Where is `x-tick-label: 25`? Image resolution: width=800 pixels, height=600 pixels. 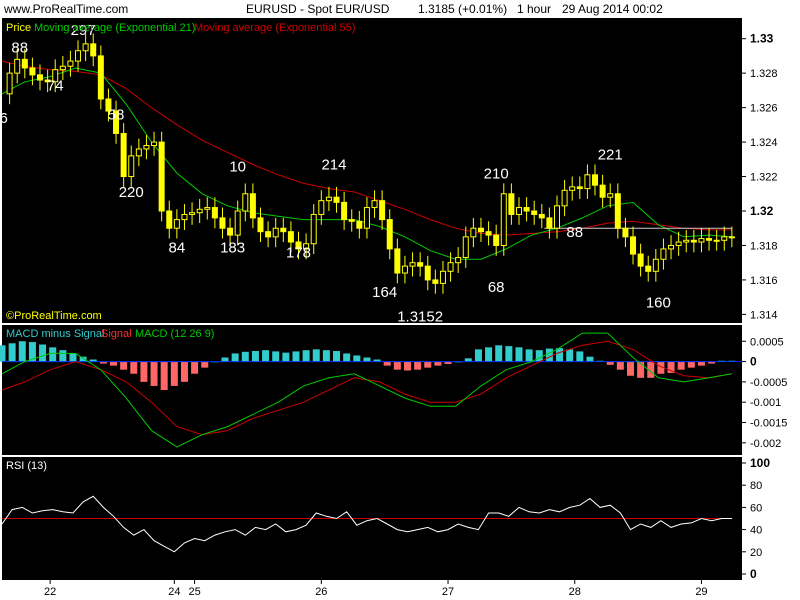
x-tick-label: 25 is located at coordinates (194, 592).